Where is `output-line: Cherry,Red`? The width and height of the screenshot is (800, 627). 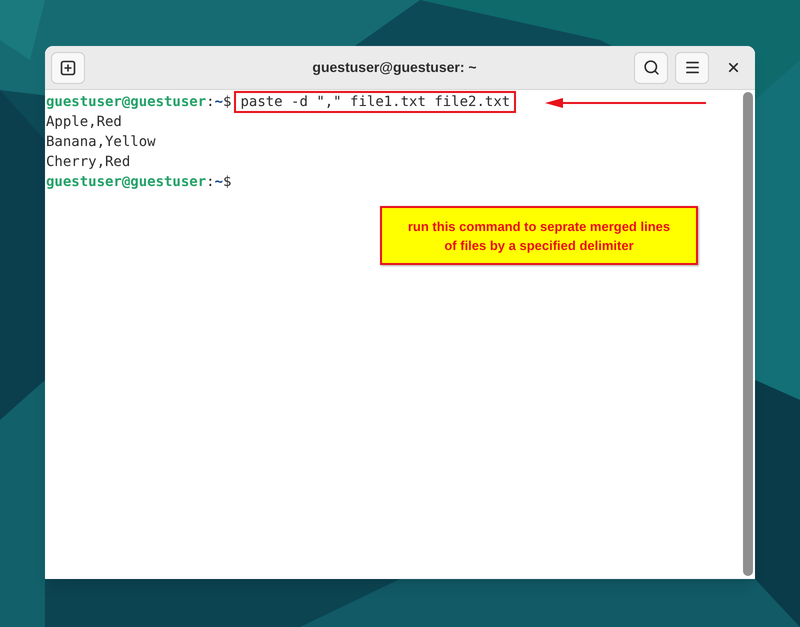 output-line: Cherry,Red is located at coordinates (88, 162).